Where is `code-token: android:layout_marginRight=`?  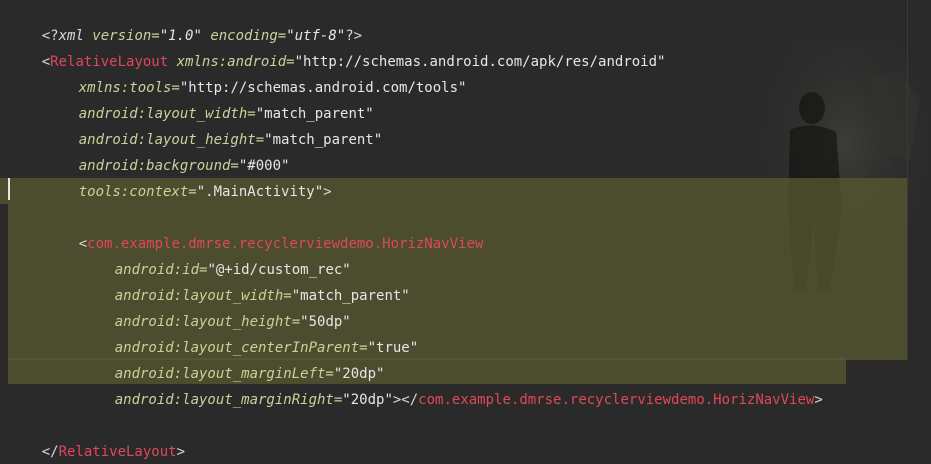
code-token: android:layout_marginRight= is located at coordinates (228, 400).